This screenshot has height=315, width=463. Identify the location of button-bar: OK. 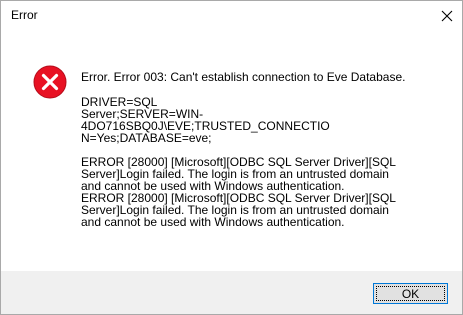
(231, 292).